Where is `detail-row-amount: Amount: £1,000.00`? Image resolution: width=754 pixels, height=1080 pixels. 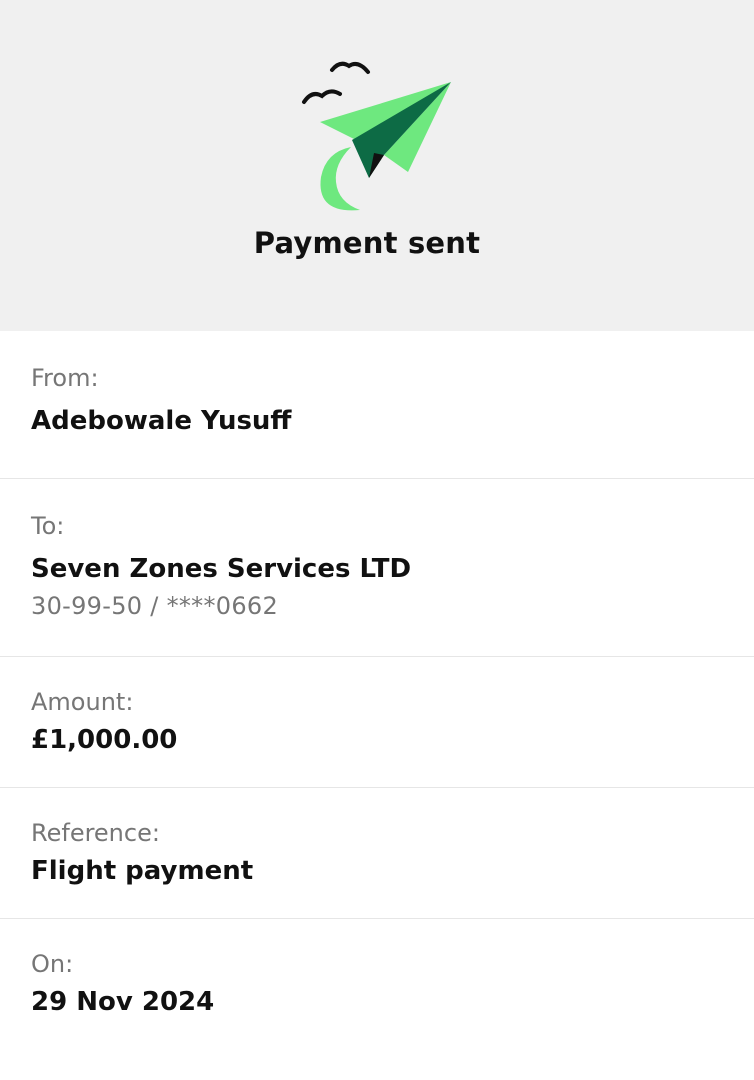
detail-row-amount: Amount: £1,000.00 is located at coordinates (377, 722).